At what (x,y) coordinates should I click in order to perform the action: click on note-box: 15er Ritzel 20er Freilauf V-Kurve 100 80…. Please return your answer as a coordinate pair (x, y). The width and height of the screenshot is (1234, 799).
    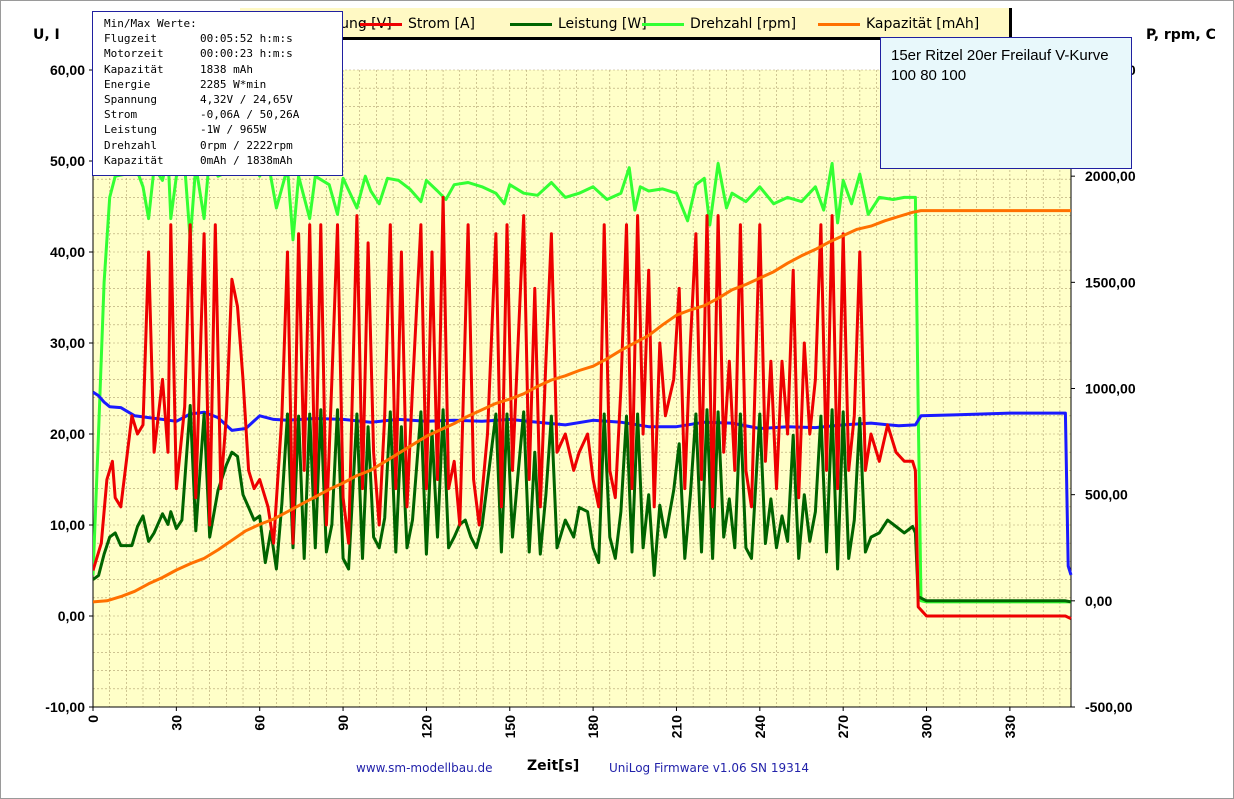
    Looking at the image, I should click on (1006, 103).